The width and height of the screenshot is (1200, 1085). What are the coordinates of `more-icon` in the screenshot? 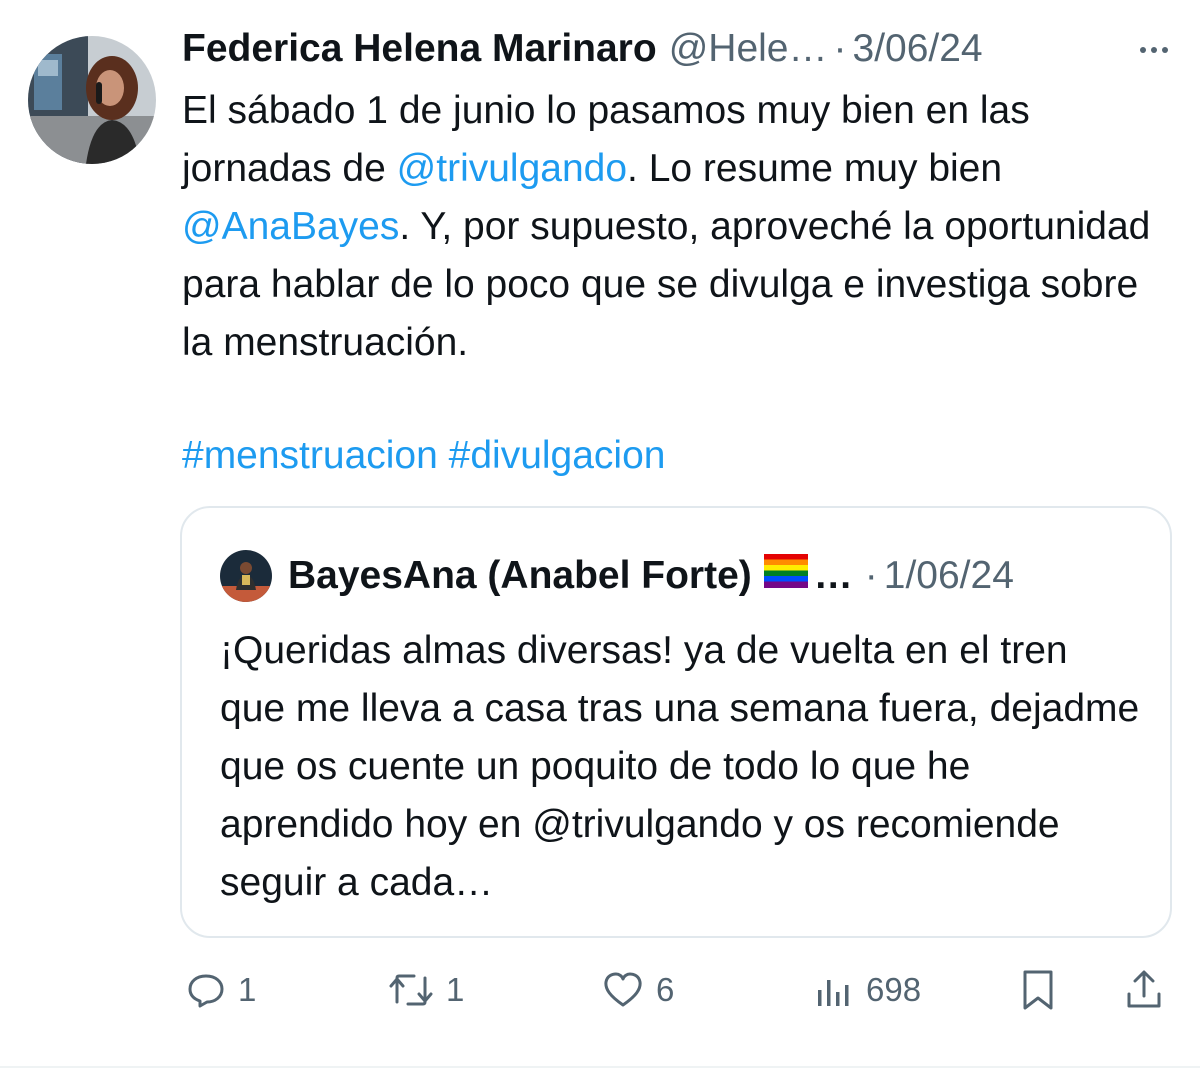 It's located at (1154, 55).